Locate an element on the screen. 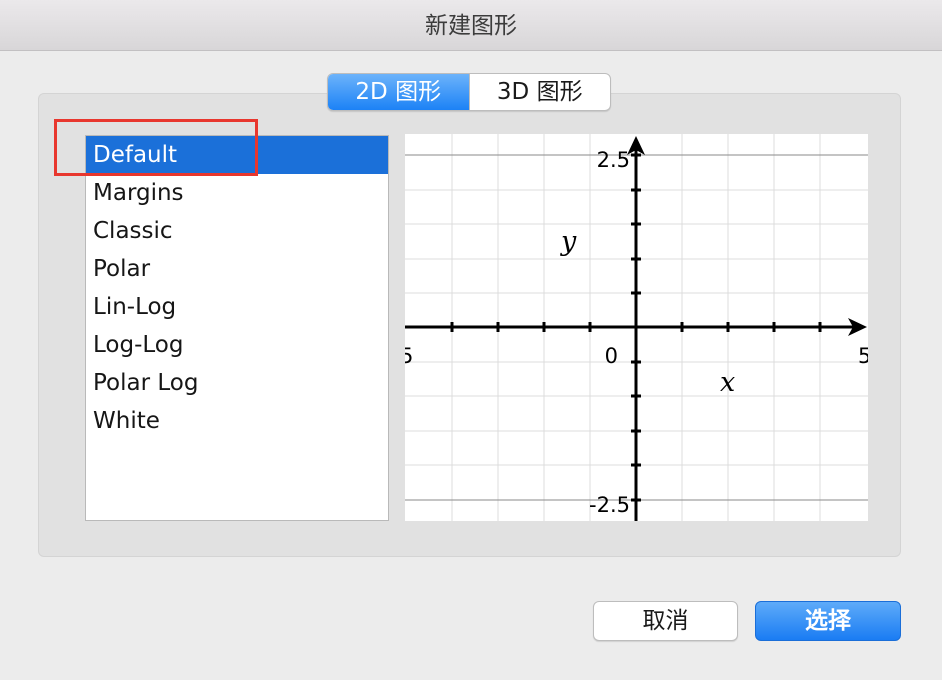 Image resolution: width=942 pixels, height=680 pixels. x-axis-name: x is located at coordinates (727, 382).